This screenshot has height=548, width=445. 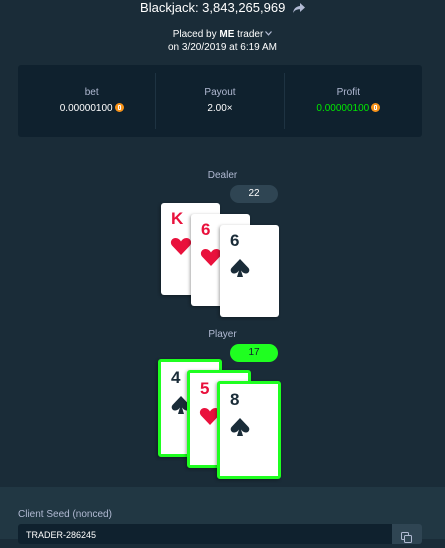 I want to click on share-icon, so click(x=298, y=10).